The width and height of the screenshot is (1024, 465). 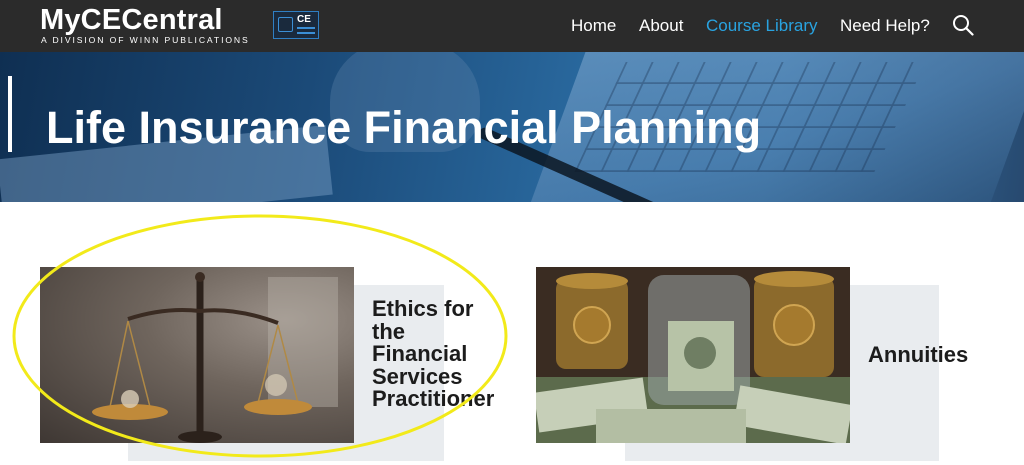 I want to click on nav-link-need-help: Need Help?, so click(x=885, y=26).